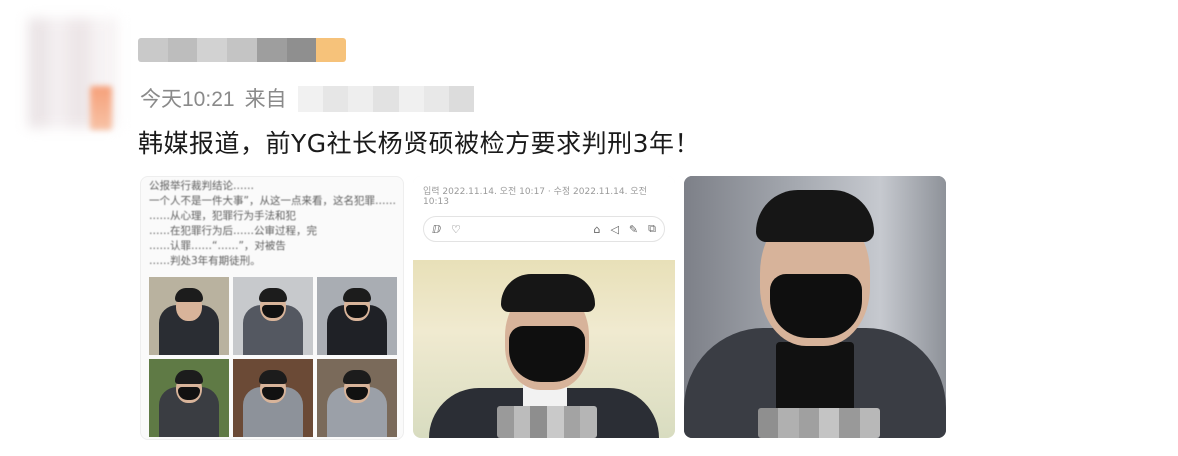  Describe the element at coordinates (242, 50) in the screenshot. I see `username-blurred` at that location.